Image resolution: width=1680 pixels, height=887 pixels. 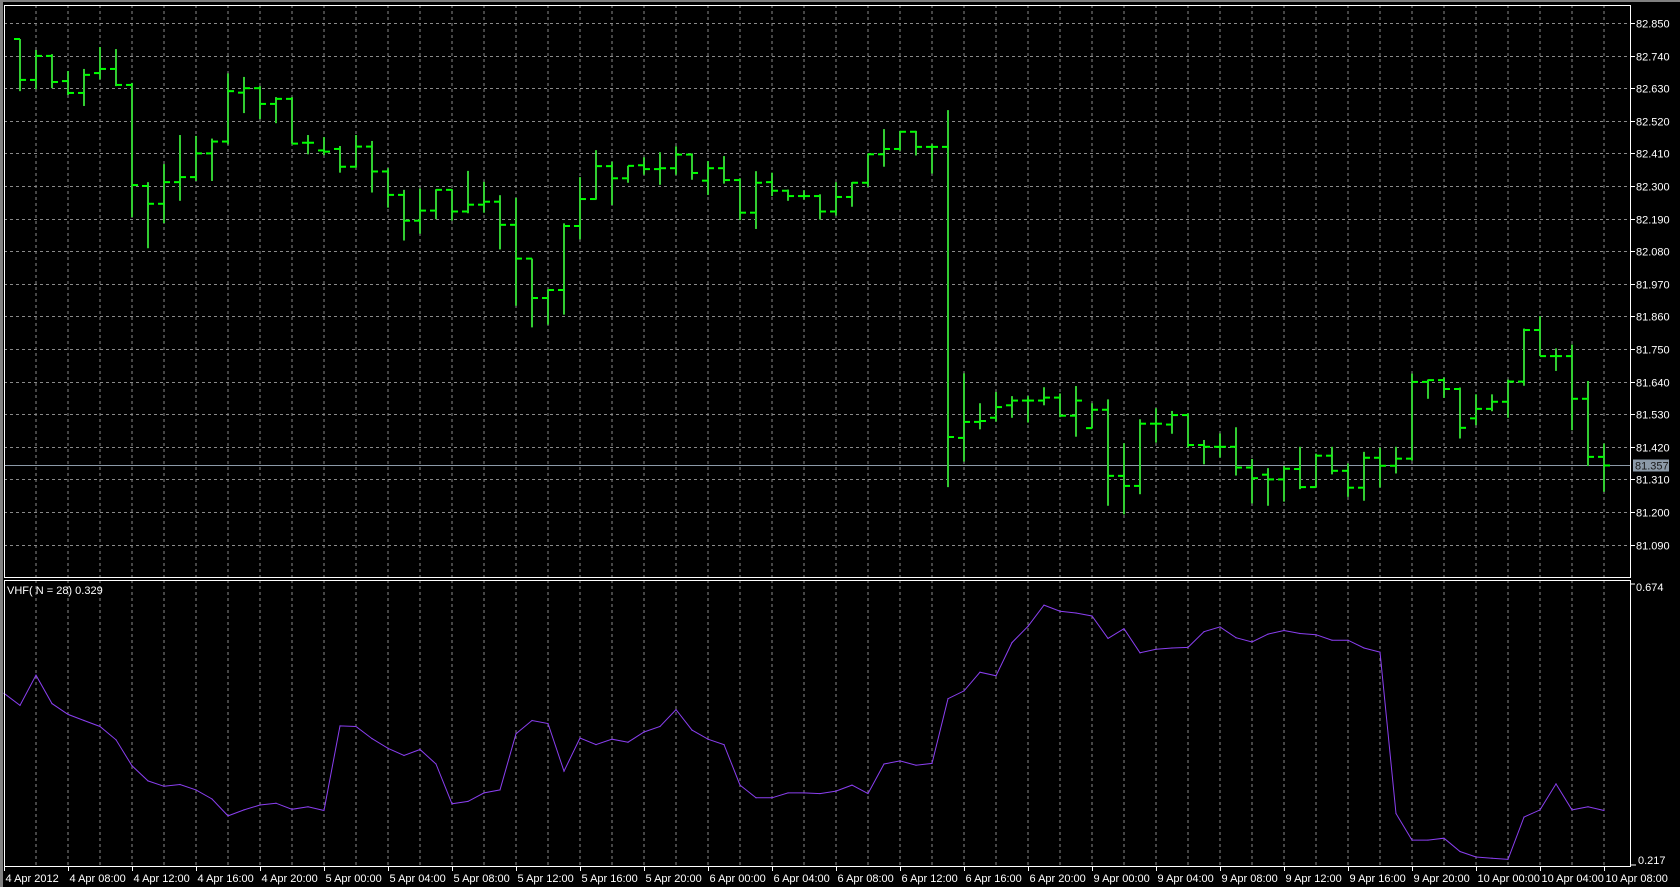 What do you see at coordinates (1653, 123) in the screenshot?
I see `price-tick-label: 82.520` at bounding box center [1653, 123].